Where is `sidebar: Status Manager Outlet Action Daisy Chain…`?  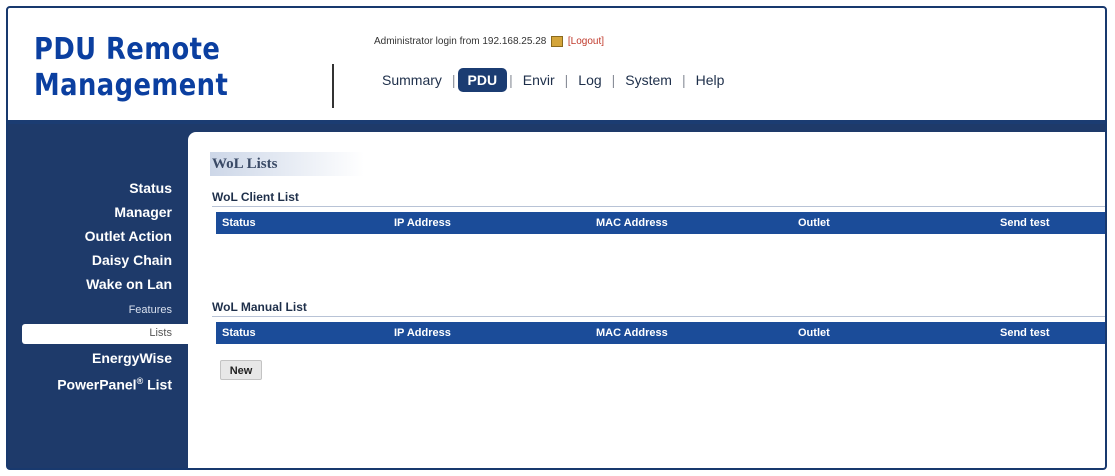
sidebar: Status Manager Outlet Action Daisy Chain… is located at coordinates (98, 296).